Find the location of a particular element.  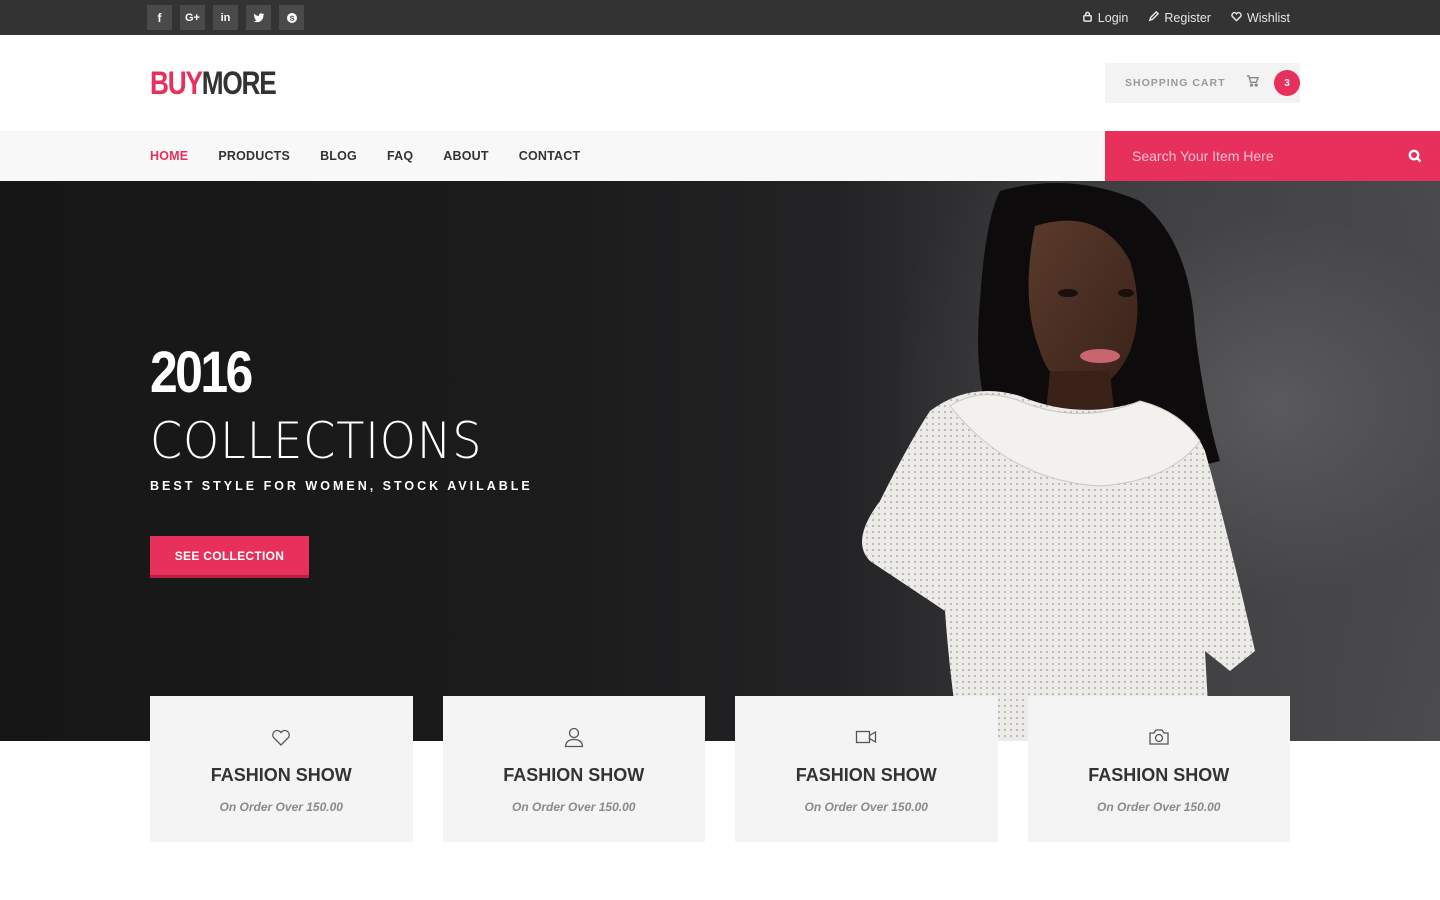

lock-icon is located at coordinates (1087, 18).